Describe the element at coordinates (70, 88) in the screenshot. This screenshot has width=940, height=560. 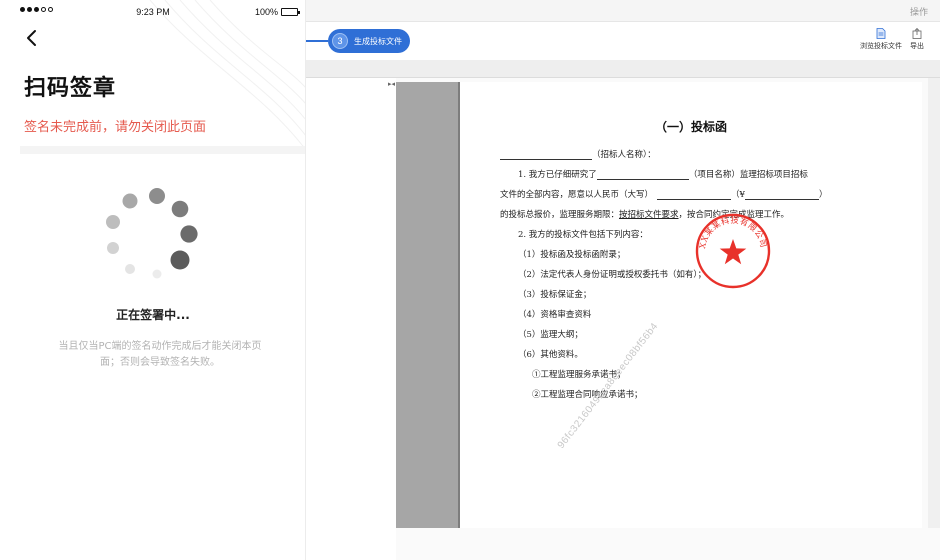
I see `page-title: 扫码签章` at that location.